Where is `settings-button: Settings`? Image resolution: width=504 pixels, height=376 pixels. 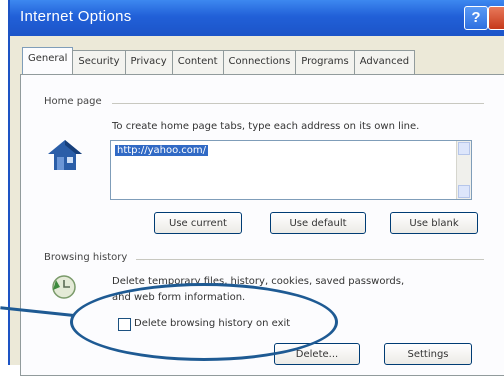 settings-button: Settings is located at coordinates (428, 354).